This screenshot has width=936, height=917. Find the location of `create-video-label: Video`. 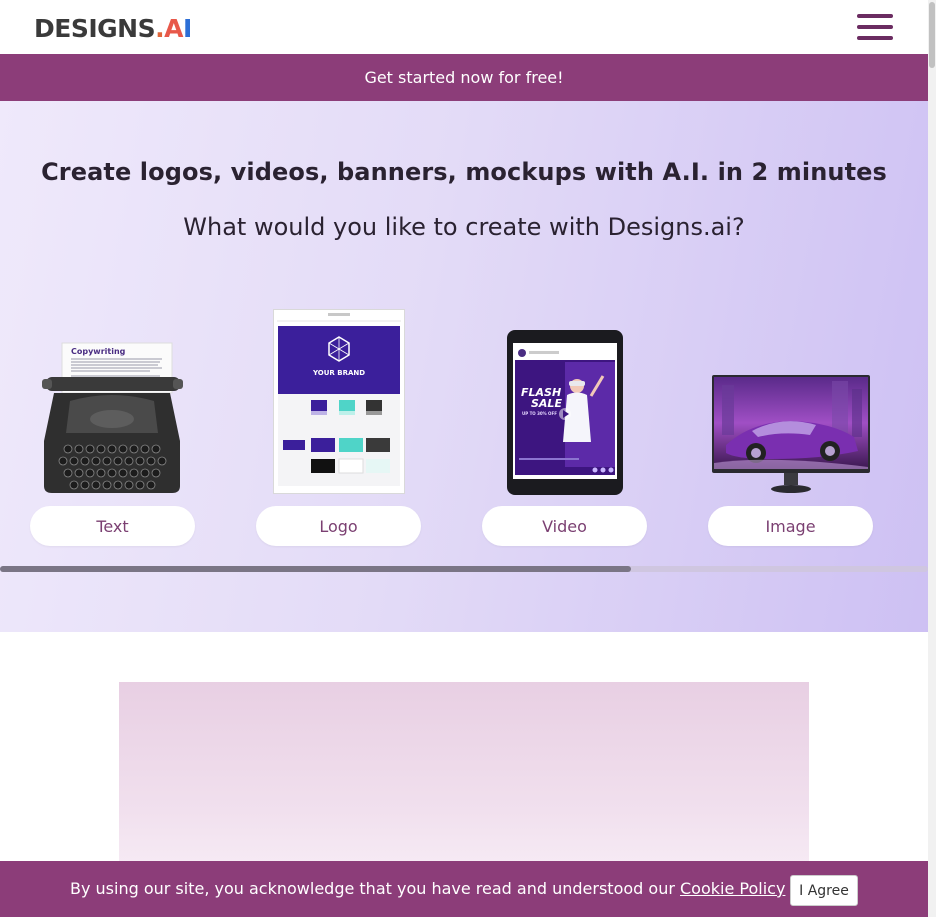

create-video-label: Video is located at coordinates (564, 526).